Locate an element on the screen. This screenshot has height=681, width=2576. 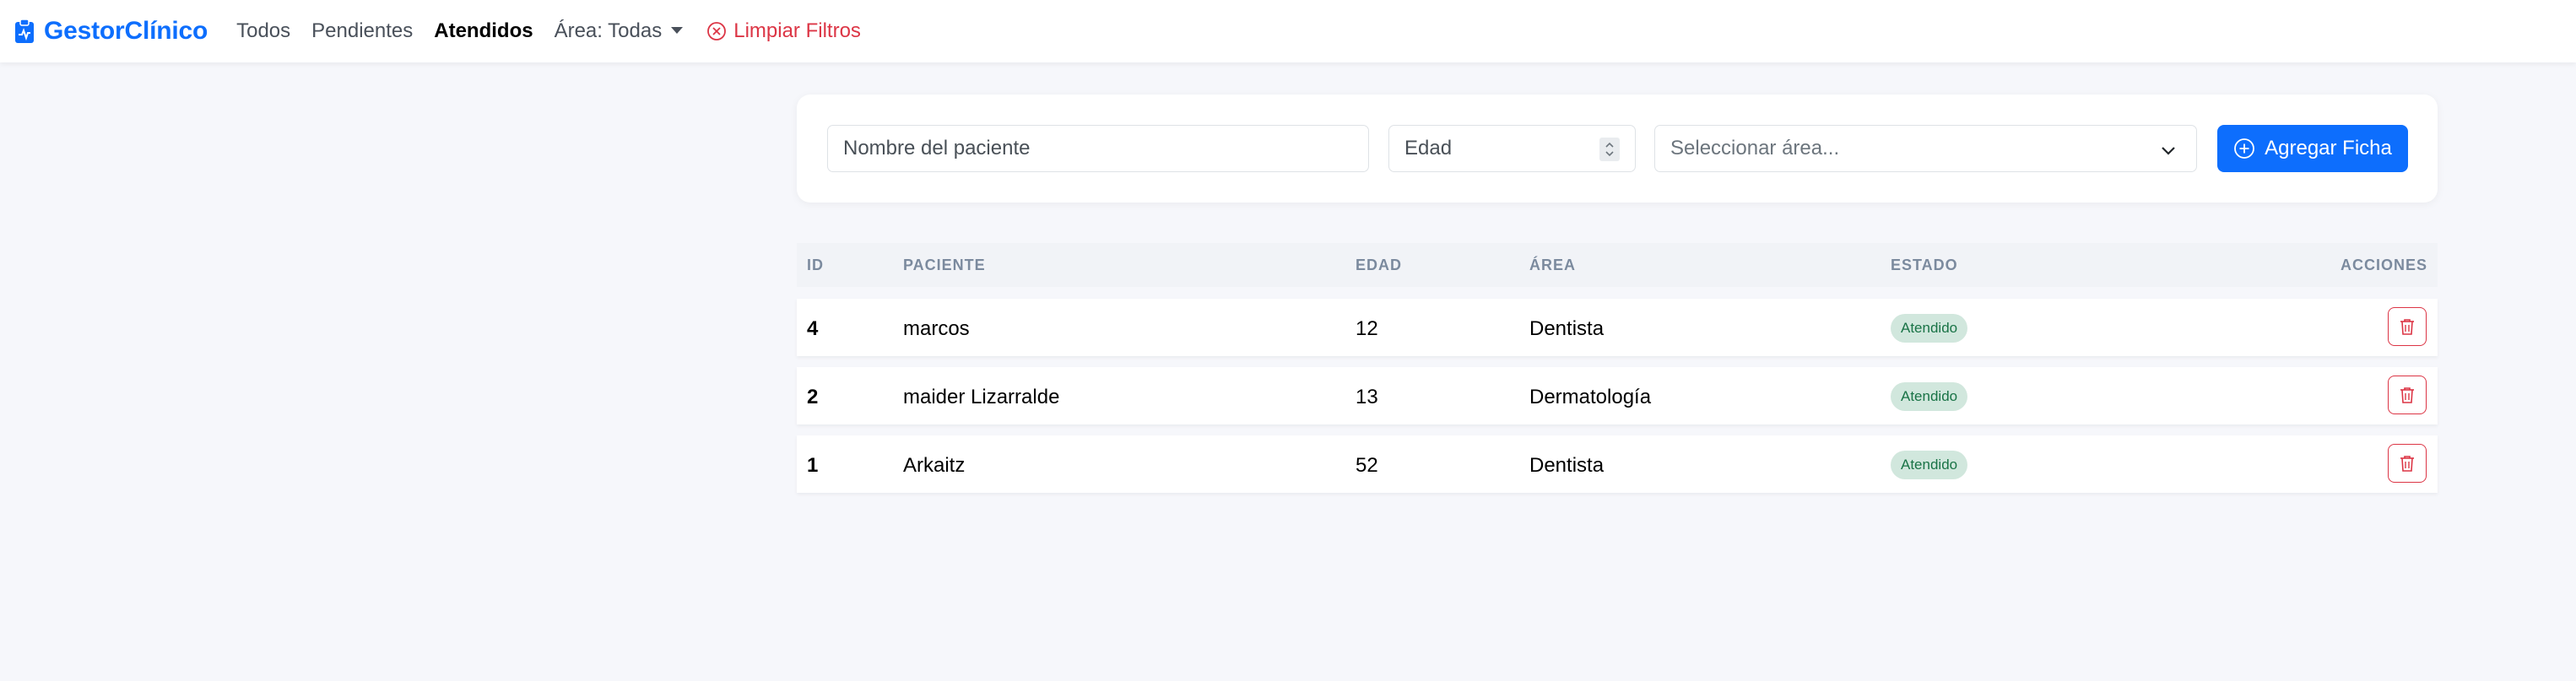
row-area: Dermatología is located at coordinates (1590, 397).